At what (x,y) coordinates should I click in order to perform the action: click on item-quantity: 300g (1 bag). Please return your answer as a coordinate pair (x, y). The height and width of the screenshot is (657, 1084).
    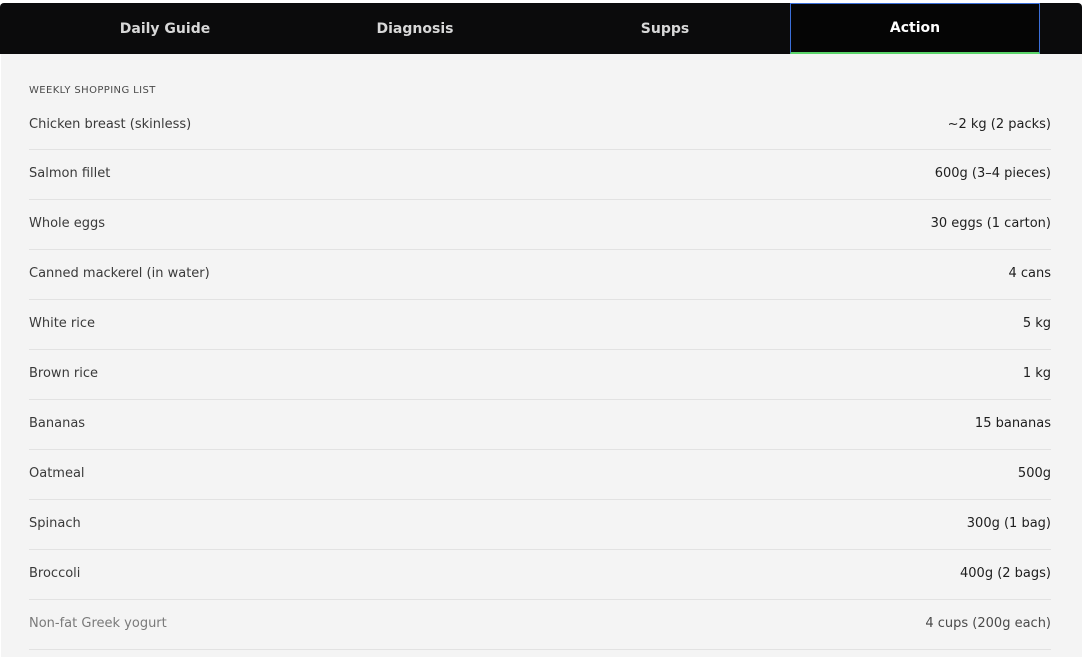
    Looking at the image, I should click on (1008, 523).